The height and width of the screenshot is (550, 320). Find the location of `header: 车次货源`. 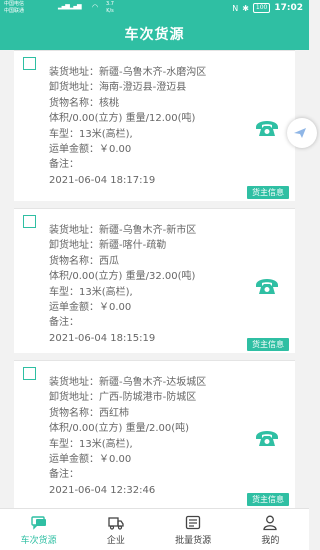

header: 车次货源 is located at coordinates (154, 34).